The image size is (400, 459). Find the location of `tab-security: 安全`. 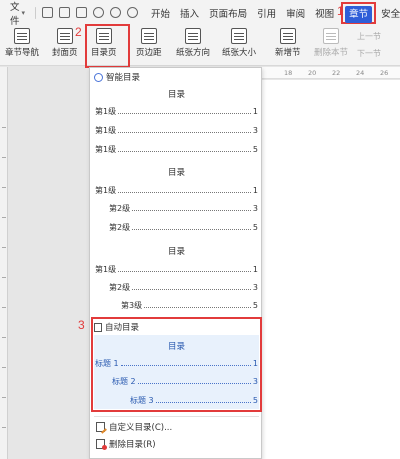

tab-security: 安全 is located at coordinates (388, 13).